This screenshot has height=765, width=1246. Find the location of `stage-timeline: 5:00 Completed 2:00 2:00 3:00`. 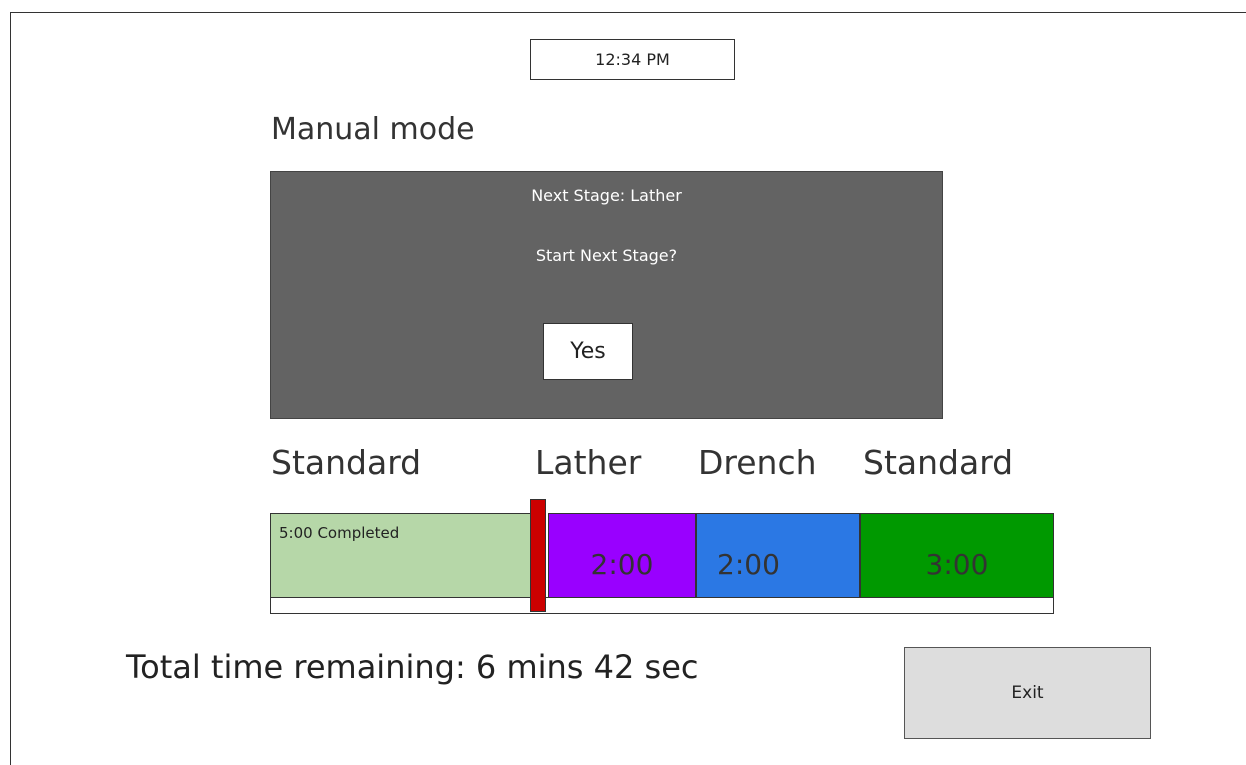

stage-timeline: 5:00 Completed 2:00 2:00 3:00 is located at coordinates (662, 556).